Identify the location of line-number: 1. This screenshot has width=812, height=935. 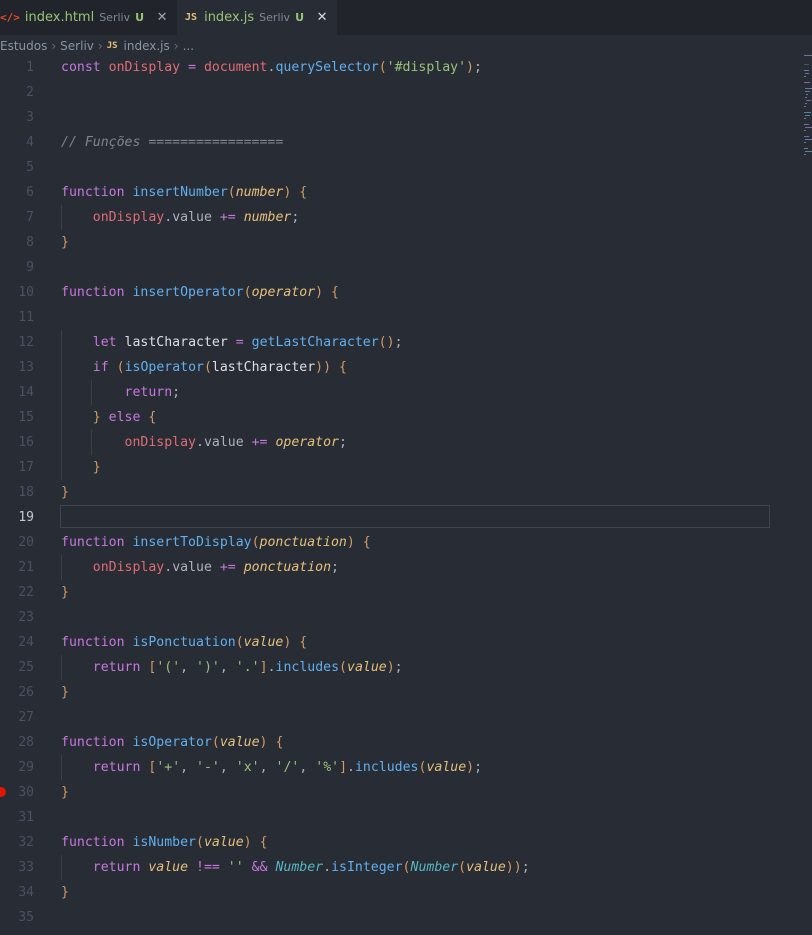
(17, 67).